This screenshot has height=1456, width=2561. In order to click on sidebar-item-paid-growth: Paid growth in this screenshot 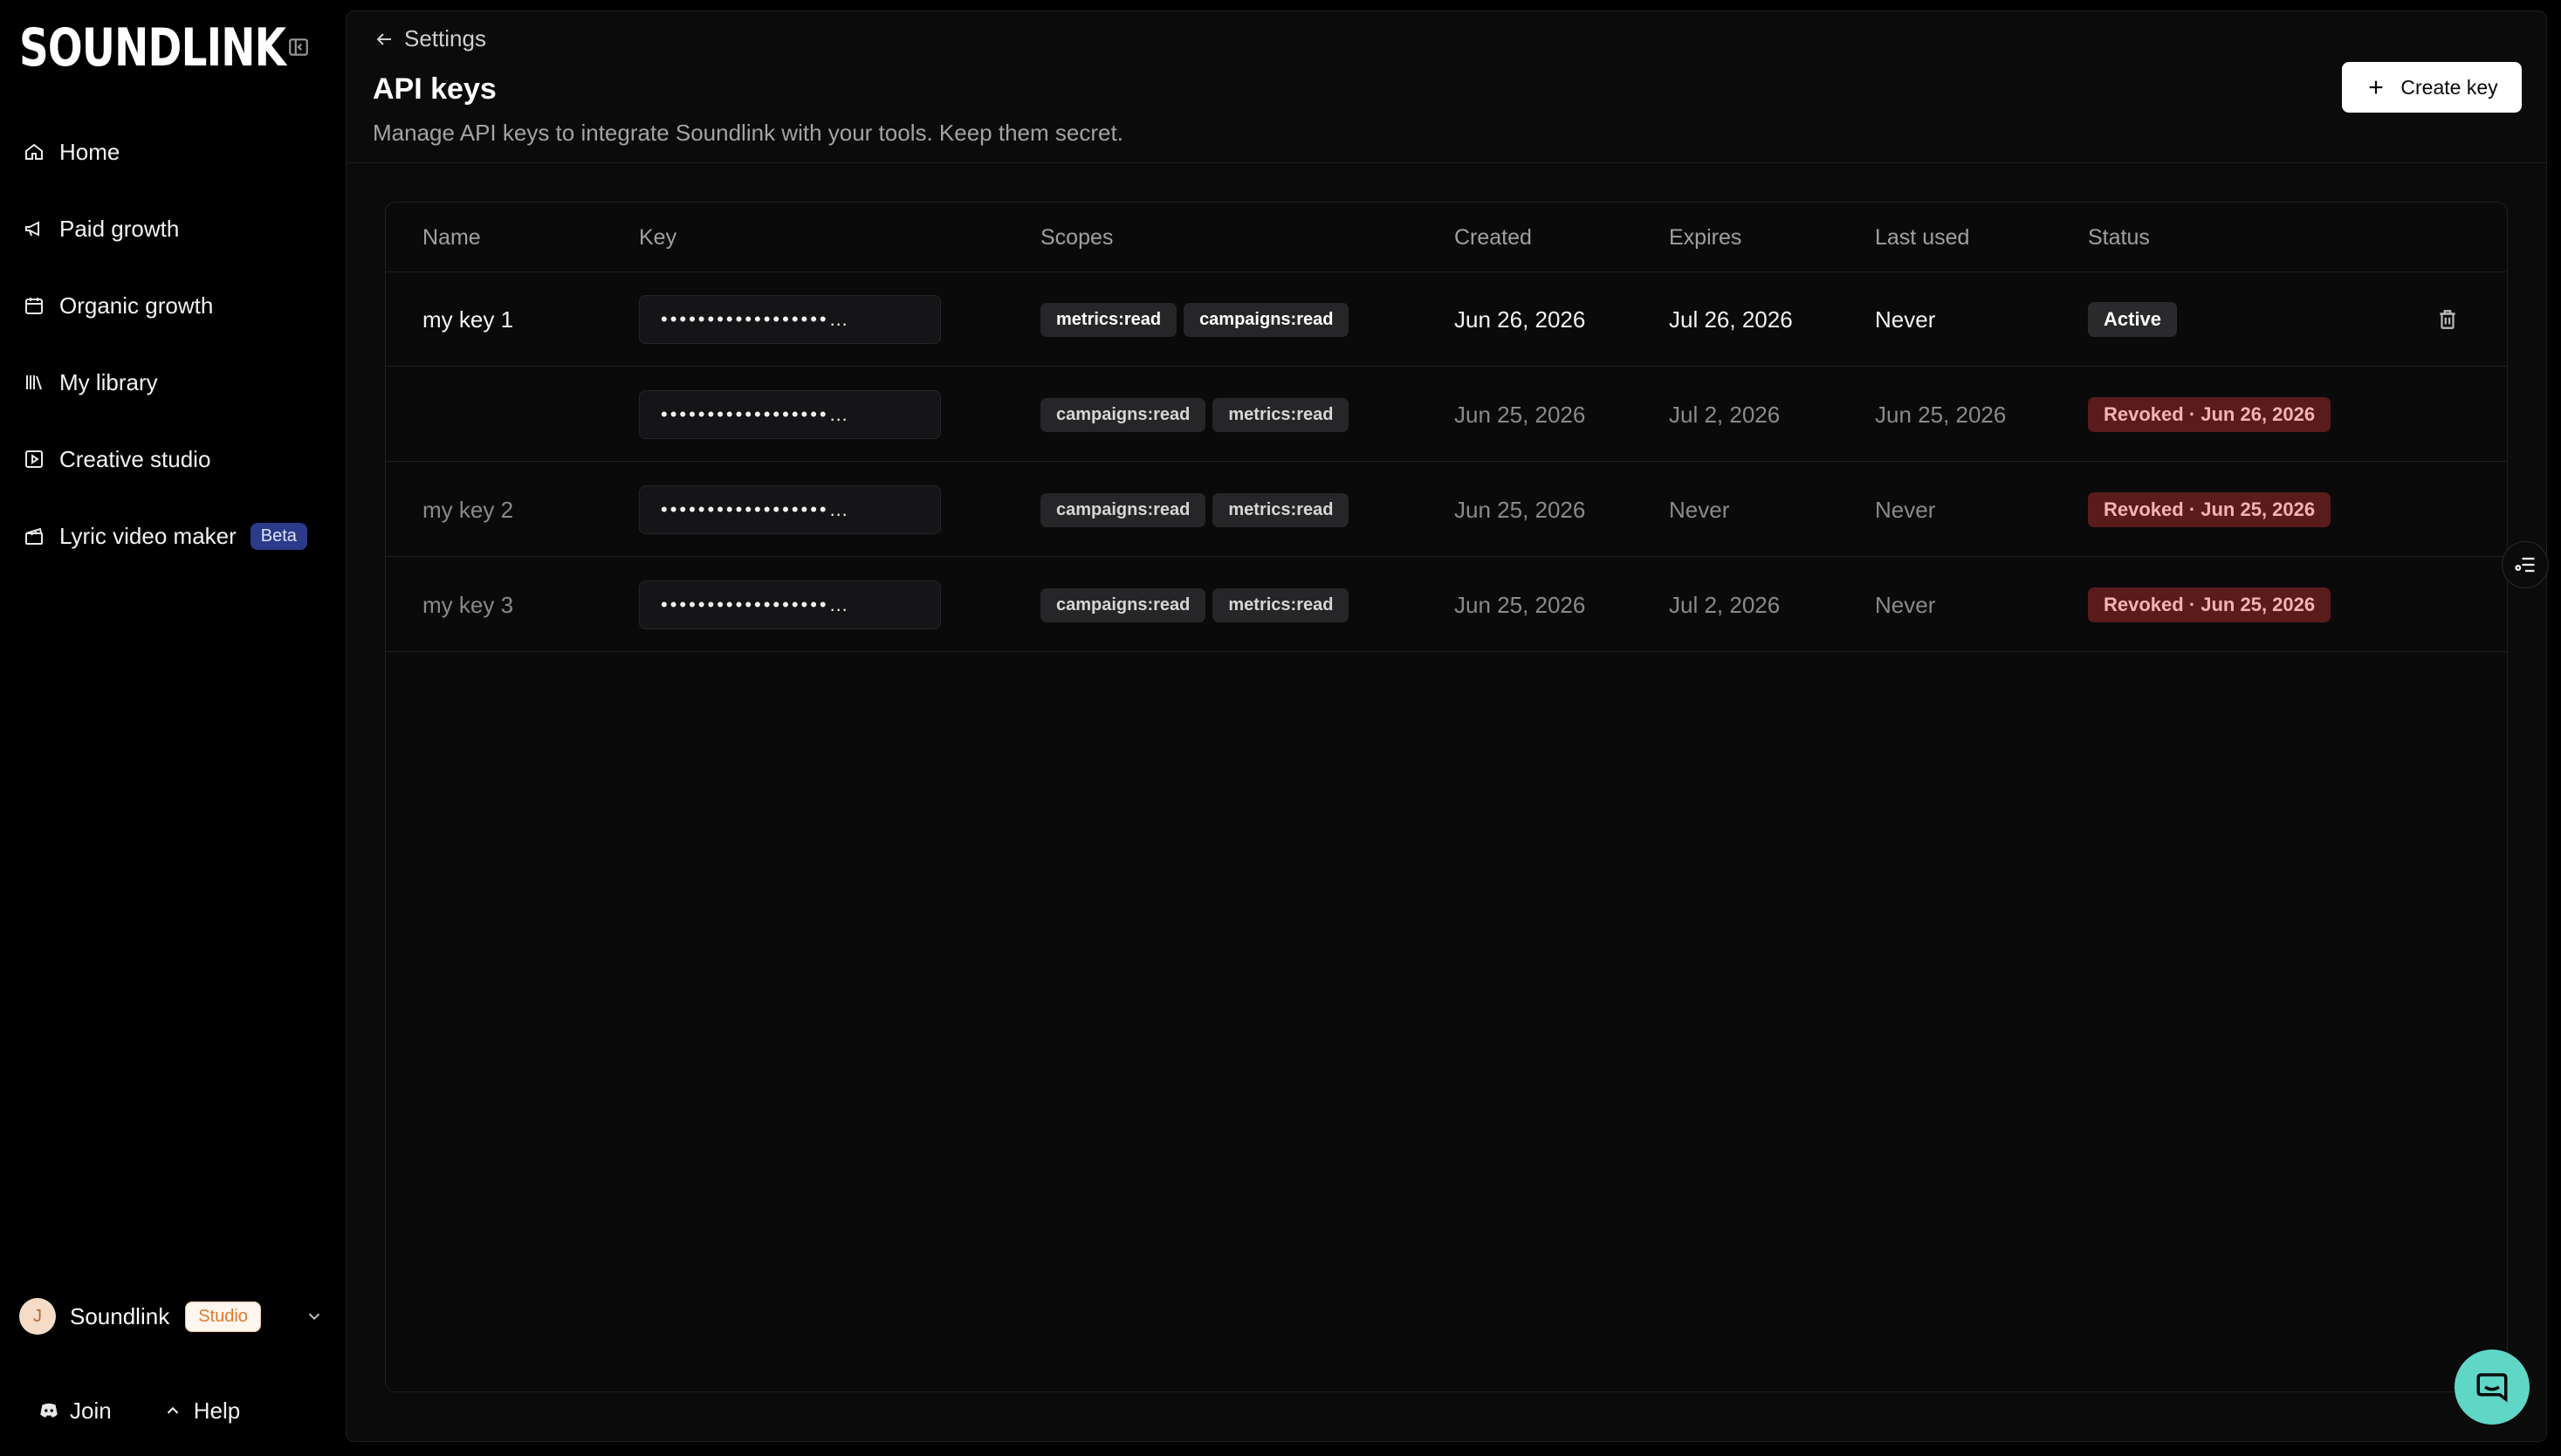, I will do `click(173, 228)`.